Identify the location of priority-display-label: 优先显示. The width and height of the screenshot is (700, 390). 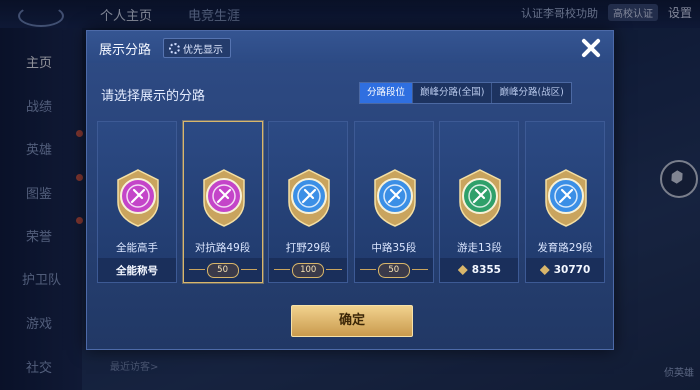
(203, 50).